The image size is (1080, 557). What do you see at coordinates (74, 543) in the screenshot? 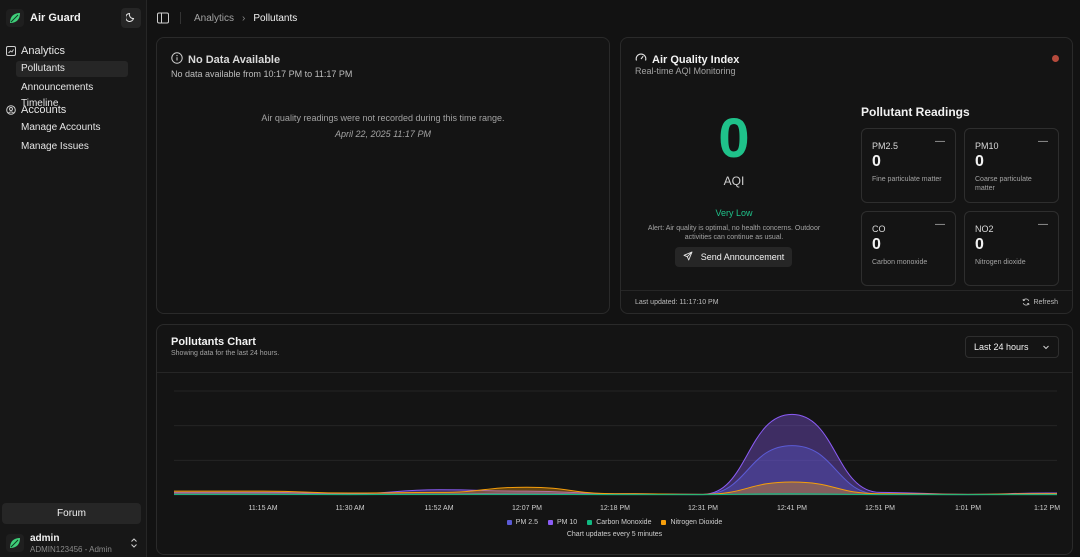
I see `user-menu: admin ADMIN123456 - Admin` at bounding box center [74, 543].